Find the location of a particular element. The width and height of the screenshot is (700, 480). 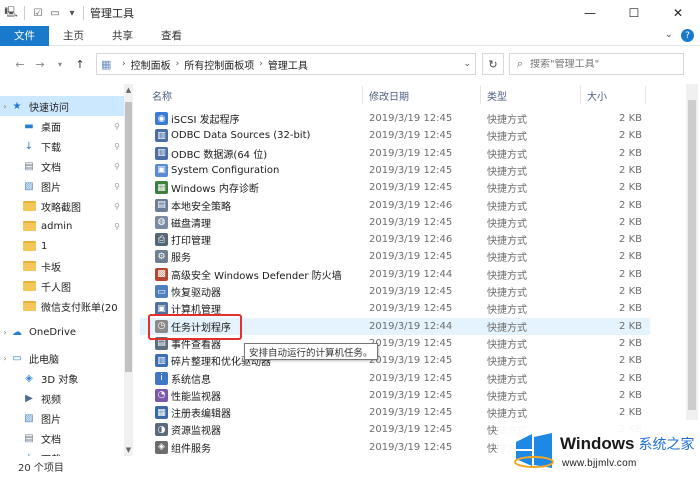

registry-icon: ▦ is located at coordinates (161, 413).